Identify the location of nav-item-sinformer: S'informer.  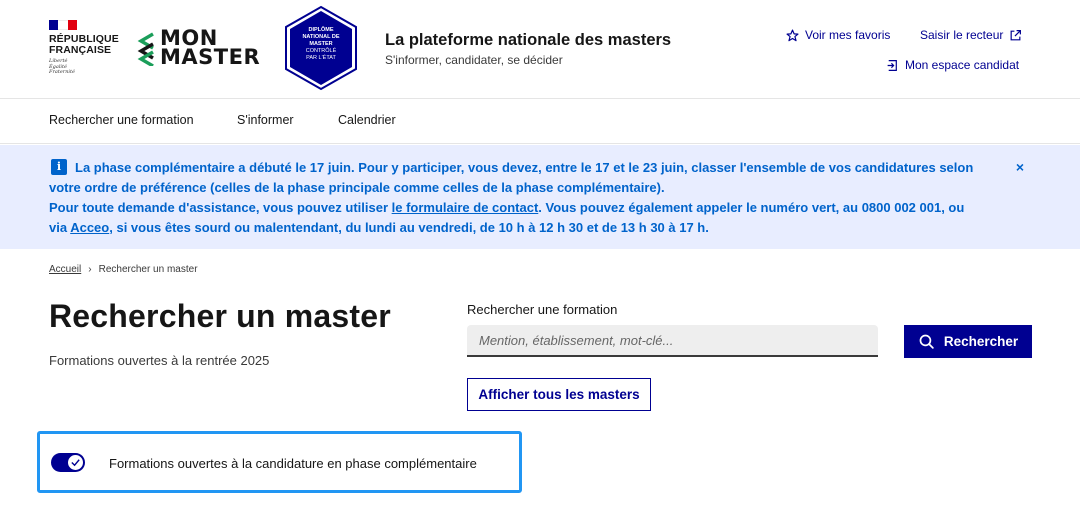
(265, 120).